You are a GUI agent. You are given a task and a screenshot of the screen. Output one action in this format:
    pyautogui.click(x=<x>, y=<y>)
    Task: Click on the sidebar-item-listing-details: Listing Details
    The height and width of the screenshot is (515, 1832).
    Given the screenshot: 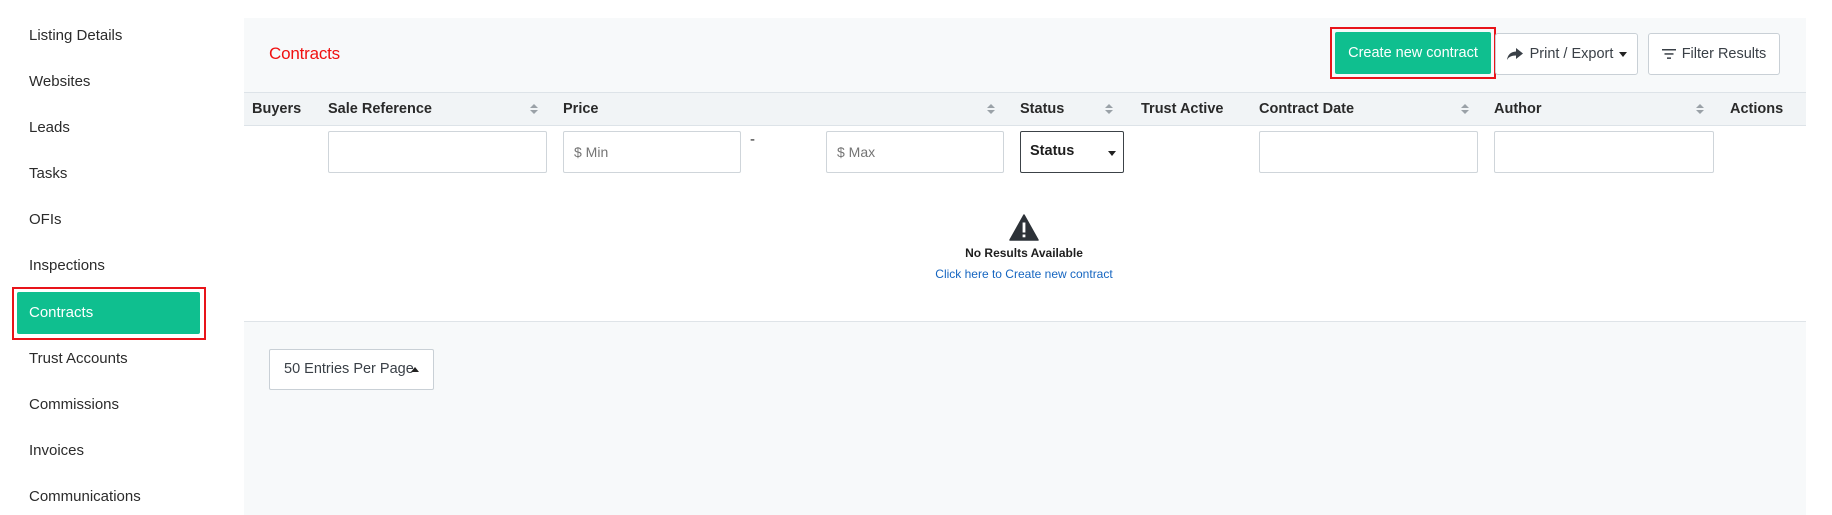 What is the action you would take?
    pyautogui.click(x=75, y=36)
    